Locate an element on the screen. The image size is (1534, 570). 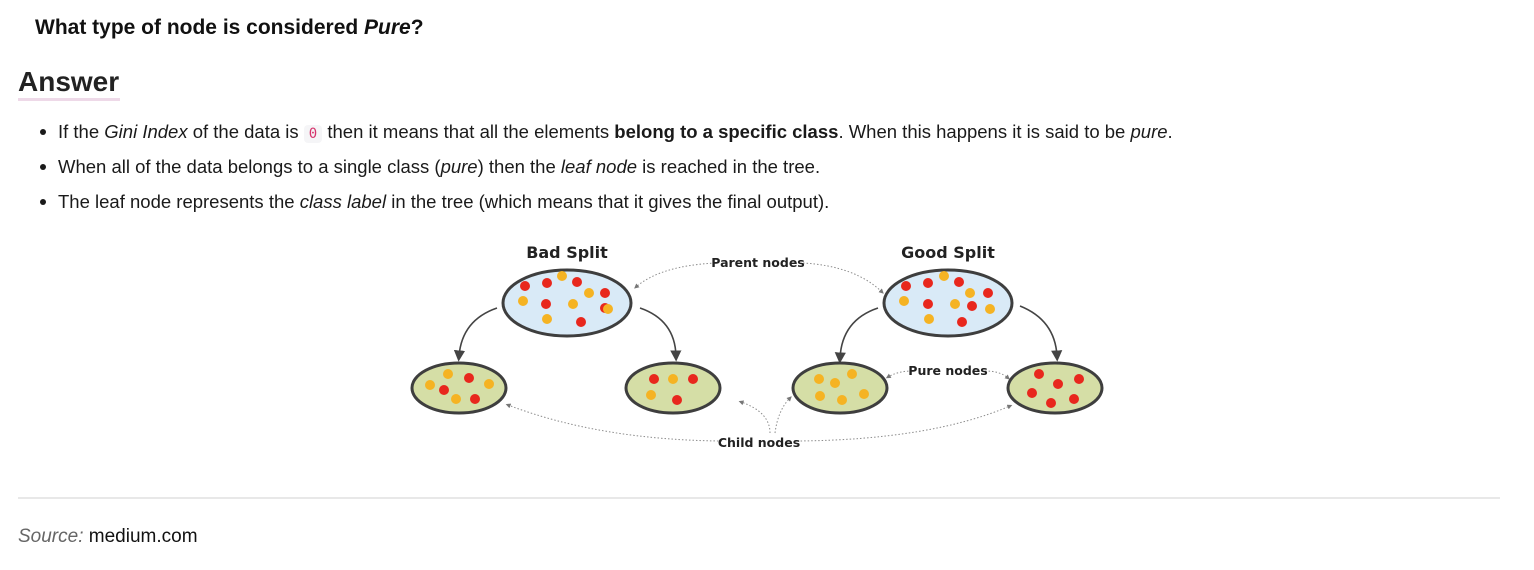
bad-split-label: Bad Split is located at coordinates (567, 252).